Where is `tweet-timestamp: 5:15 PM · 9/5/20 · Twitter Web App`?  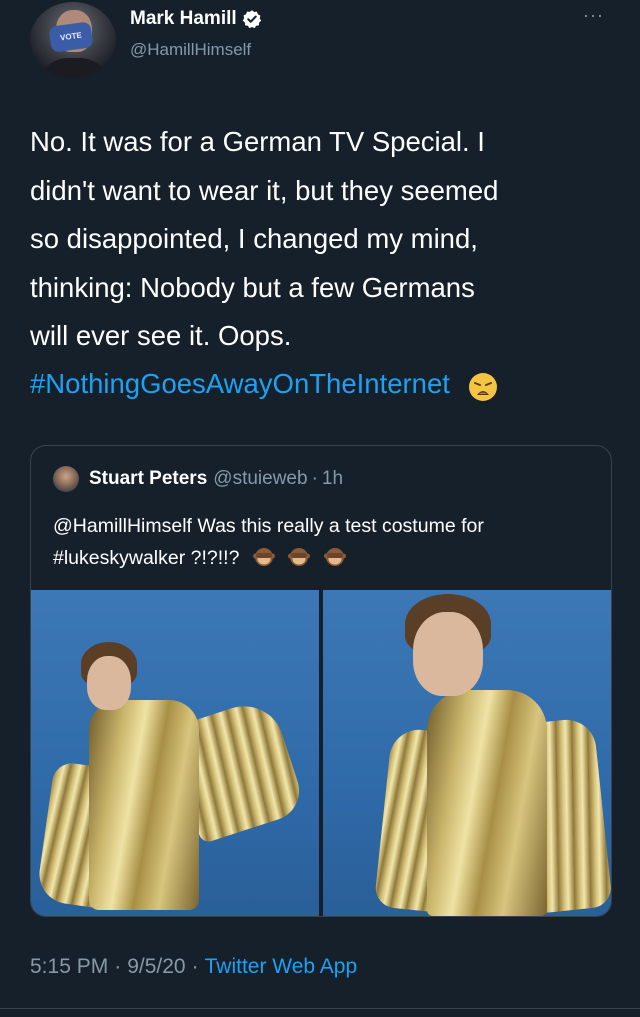 tweet-timestamp: 5:15 PM · 9/5/20 · Twitter Web App is located at coordinates (193, 967).